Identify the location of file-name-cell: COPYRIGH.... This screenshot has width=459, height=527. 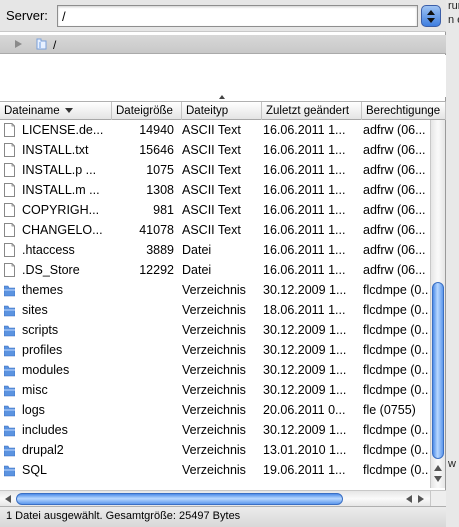
(61, 210).